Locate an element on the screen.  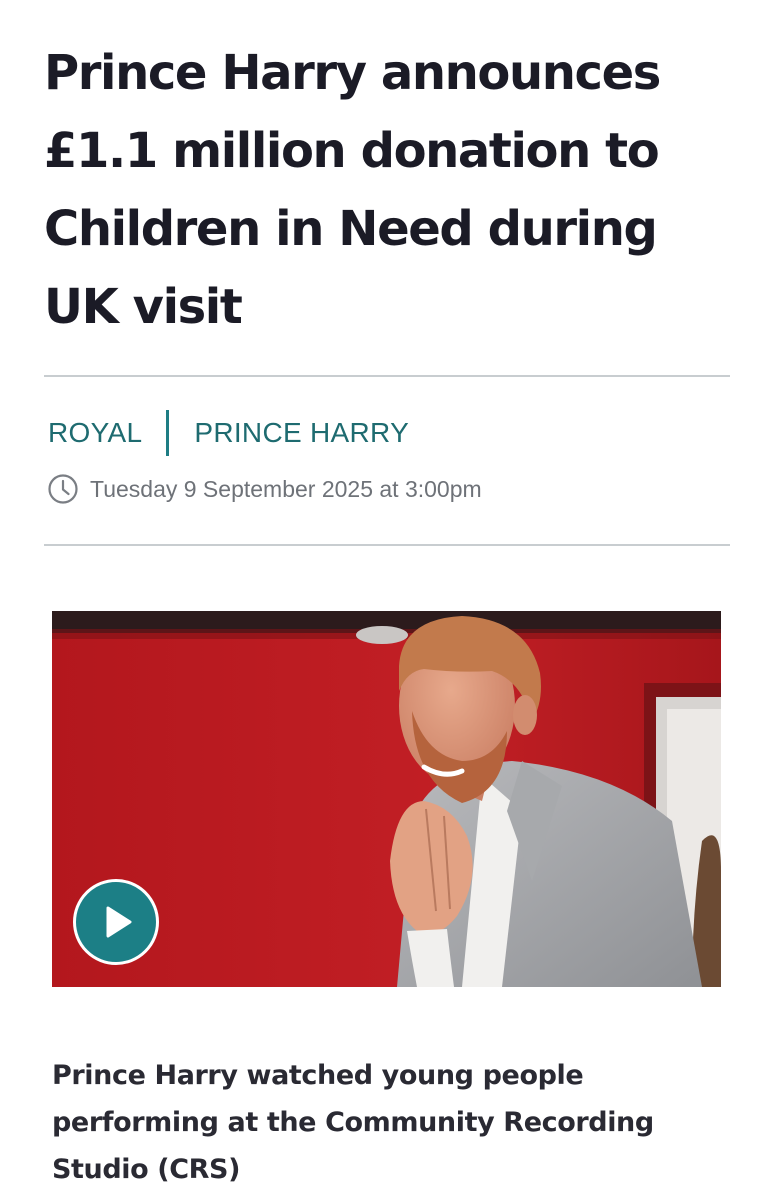
tag-list: ROYAL PRINCE HARRY is located at coordinates (228, 433).